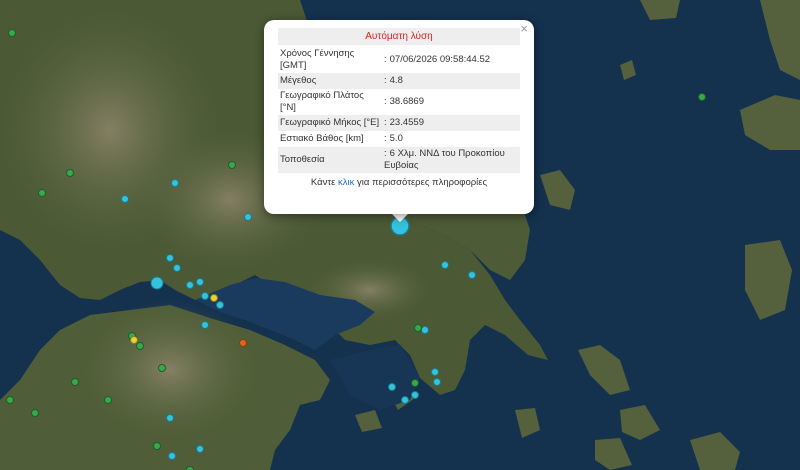 Image resolution: width=800 pixels, height=470 pixels. What do you see at coordinates (322, 138) in the screenshot?
I see `row-label: Εστιακό Βάθος [km]` at bounding box center [322, 138].